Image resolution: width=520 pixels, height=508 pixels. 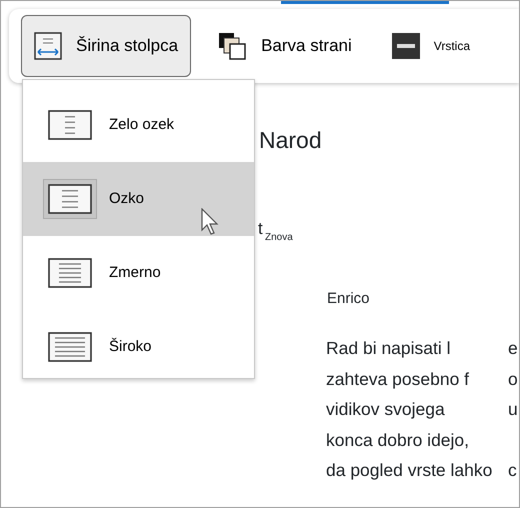 What do you see at coordinates (398, 379) in the screenshot?
I see `paragraph-line: zahteva posebno f` at bounding box center [398, 379].